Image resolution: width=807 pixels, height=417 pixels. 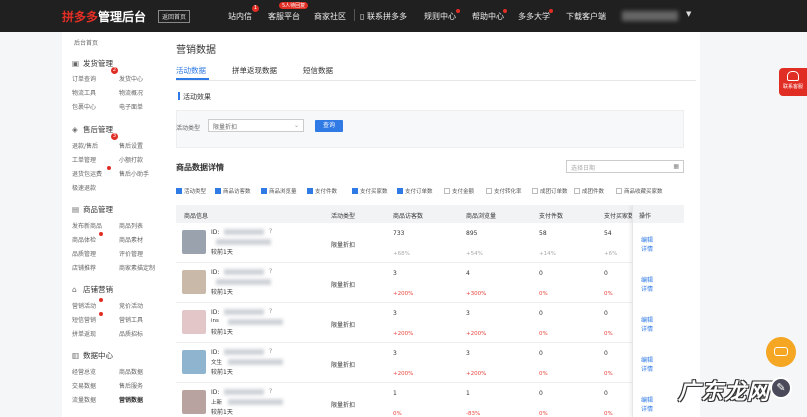 I want to click on sidebar-item-home: 后台首页, so click(x=86, y=42).